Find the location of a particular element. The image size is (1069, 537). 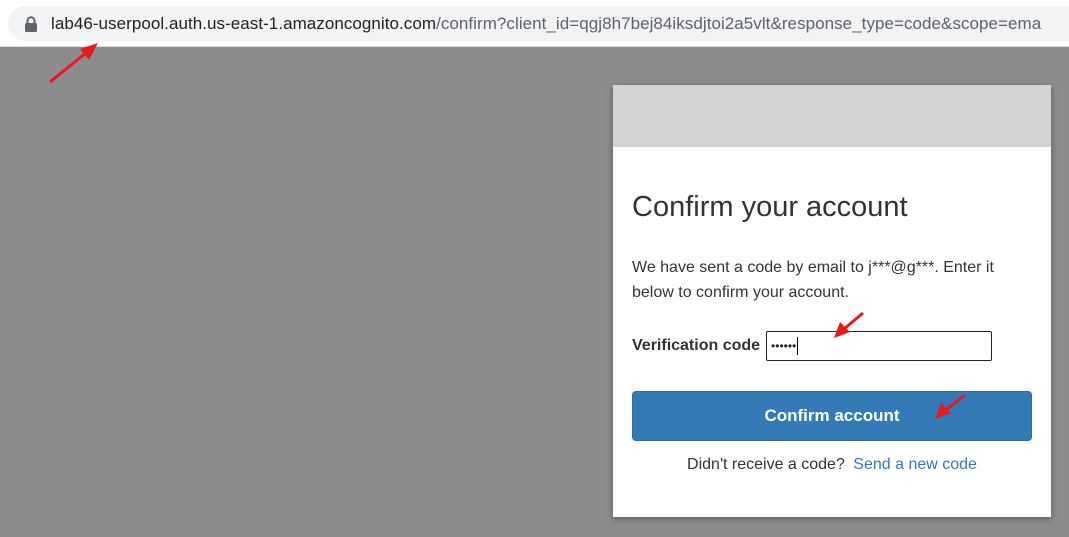

modal-banner is located at coordinates (832, 116).